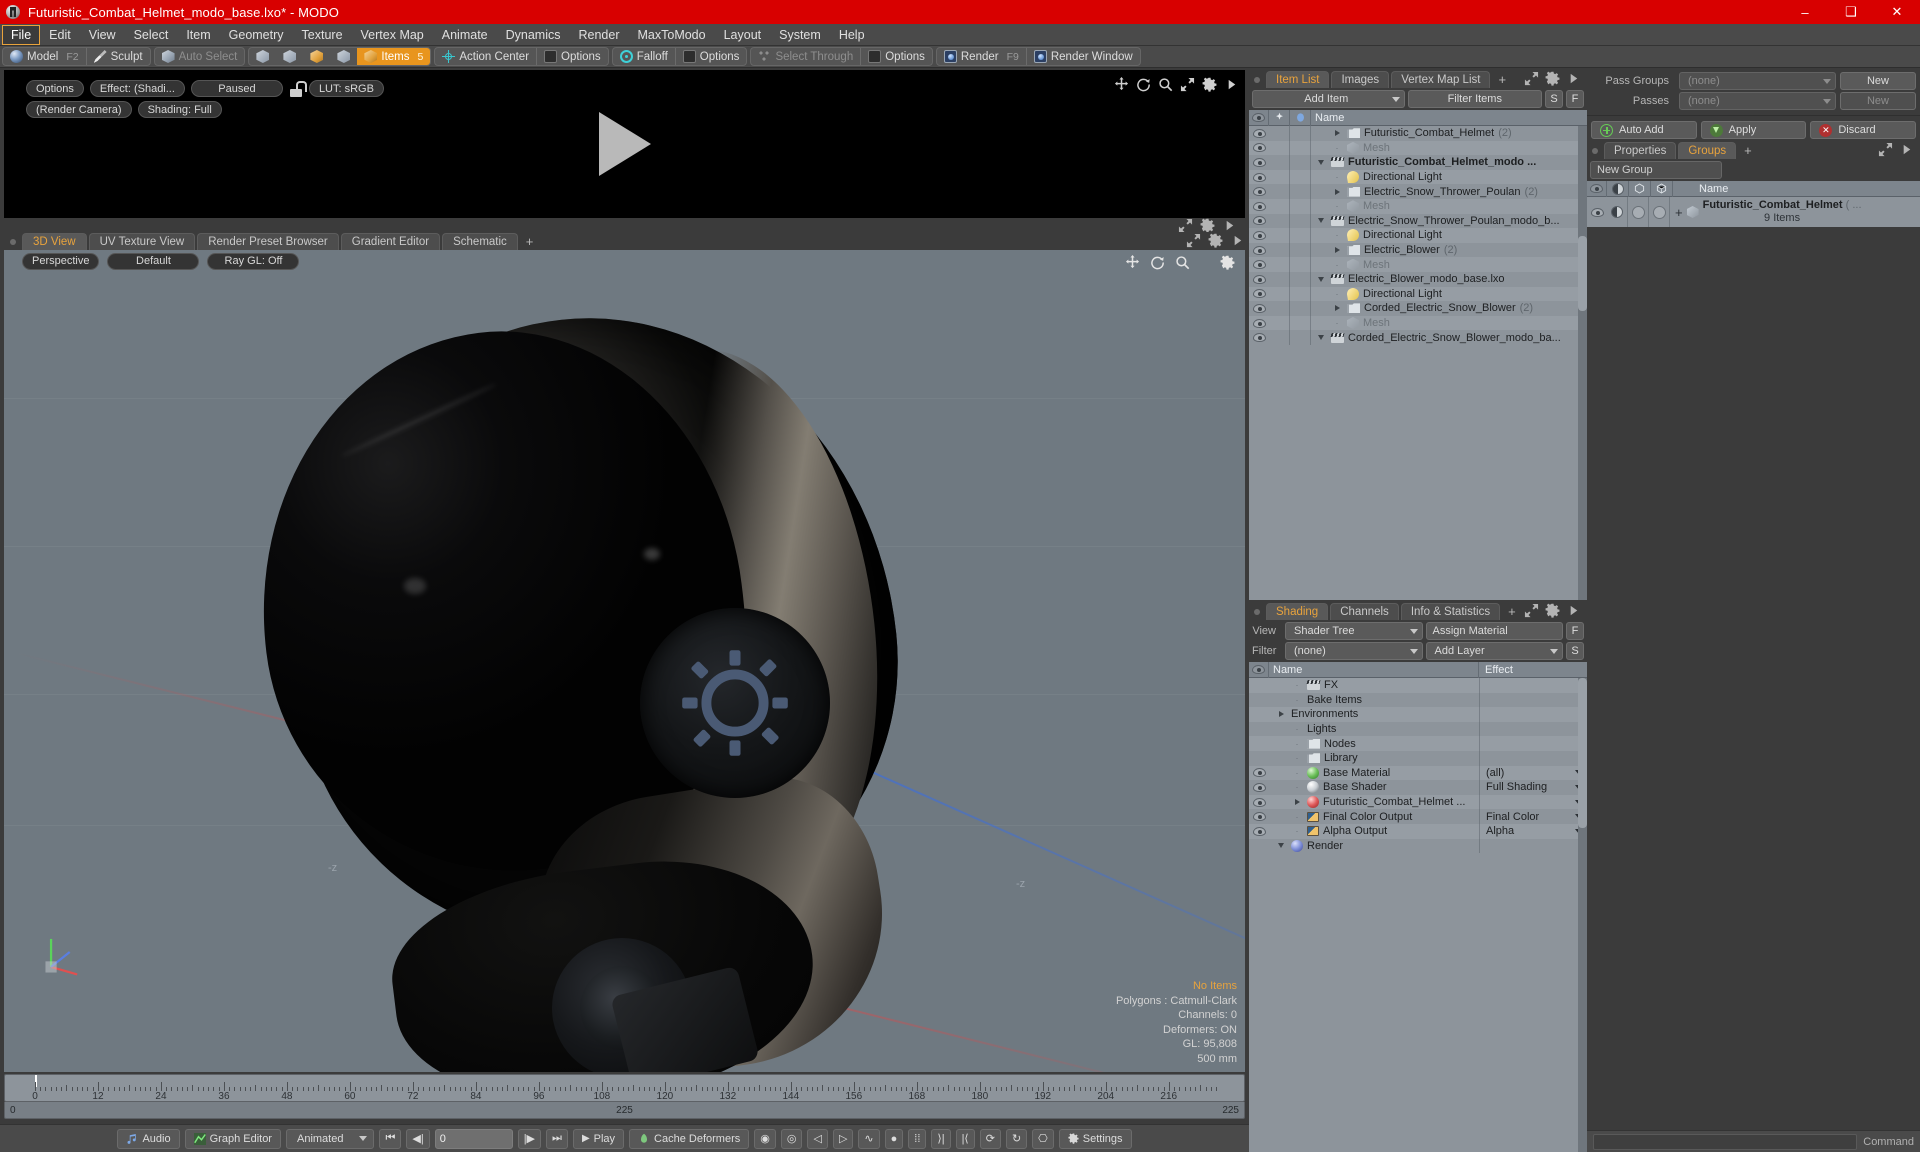 The width and height of the screenshot is (1920, 1152). What do you see at coordinates (148, 1138) in the screenshot?
I see `audio-button: Audio` at bounding box center [148, 1138].